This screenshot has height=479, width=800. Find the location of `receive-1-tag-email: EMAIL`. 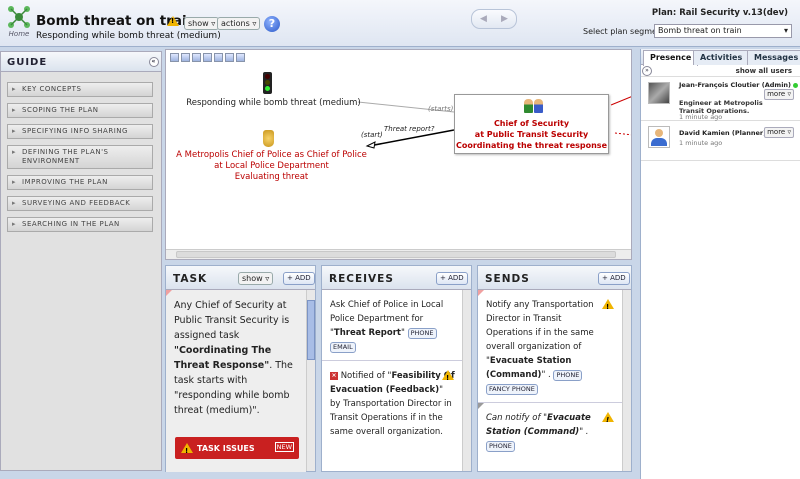

receive-1-tag-email: EMAIL is located at coordinates (343, 347).